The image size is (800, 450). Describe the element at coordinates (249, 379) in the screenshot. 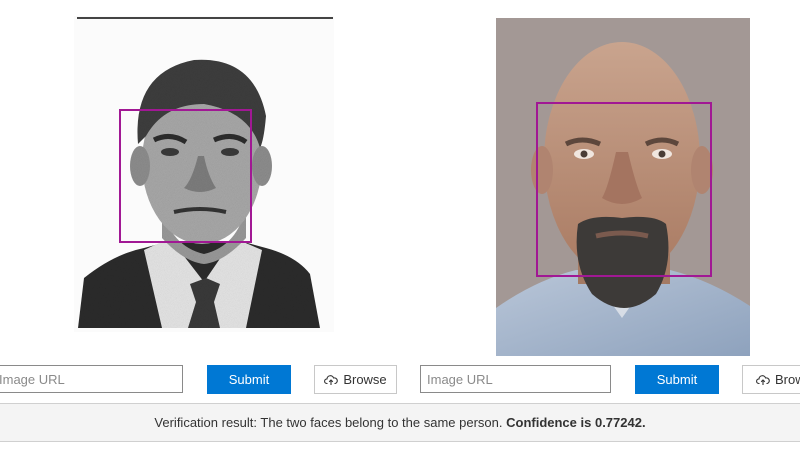

I see `left-submit-button: Submit` at that location.